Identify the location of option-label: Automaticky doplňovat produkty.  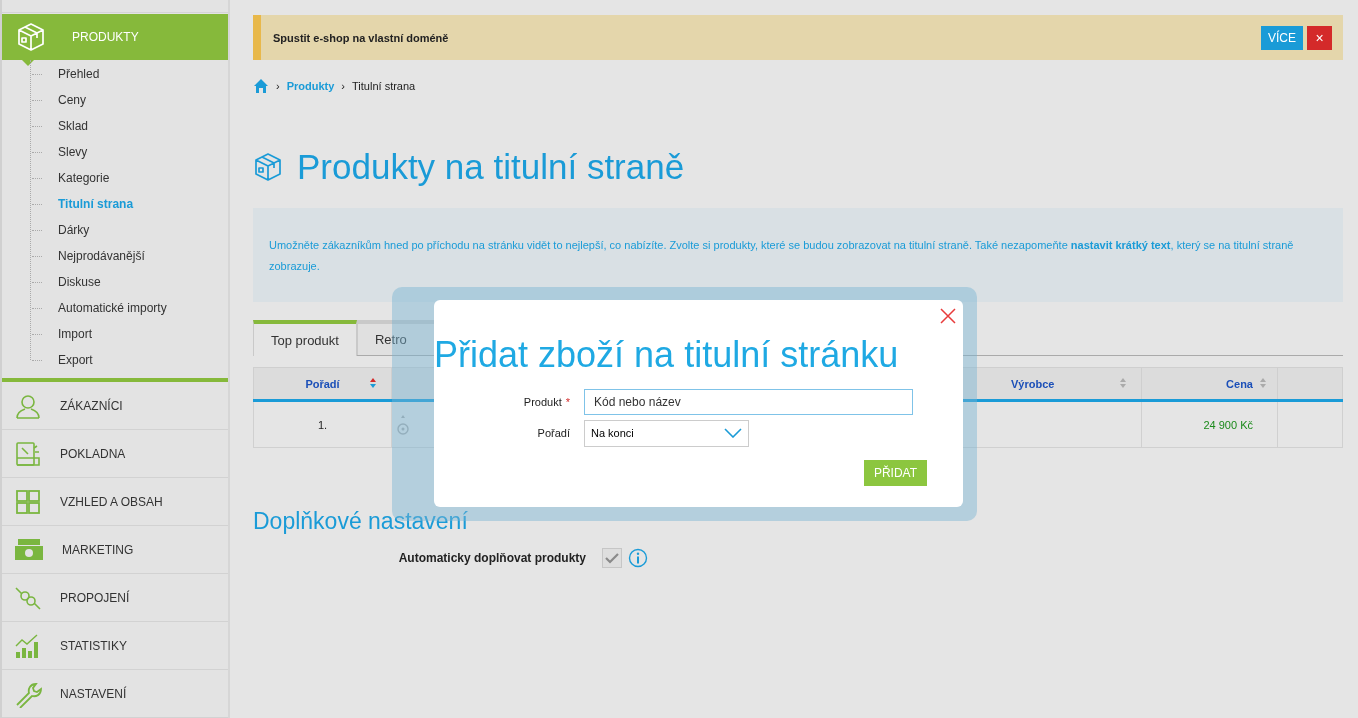
(492, 558).